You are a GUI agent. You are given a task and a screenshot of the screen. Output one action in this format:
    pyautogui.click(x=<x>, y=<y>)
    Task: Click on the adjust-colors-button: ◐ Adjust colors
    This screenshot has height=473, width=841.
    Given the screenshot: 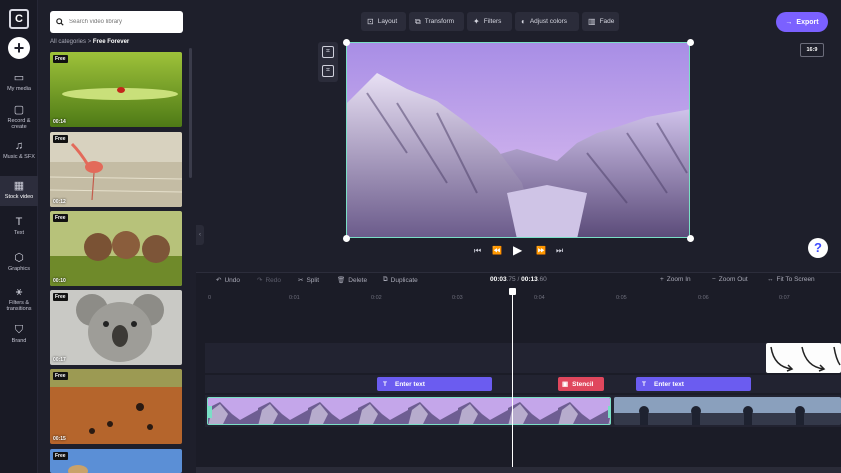 What is the action you would take?
    pyautogui.click(x=547, y=21)
    